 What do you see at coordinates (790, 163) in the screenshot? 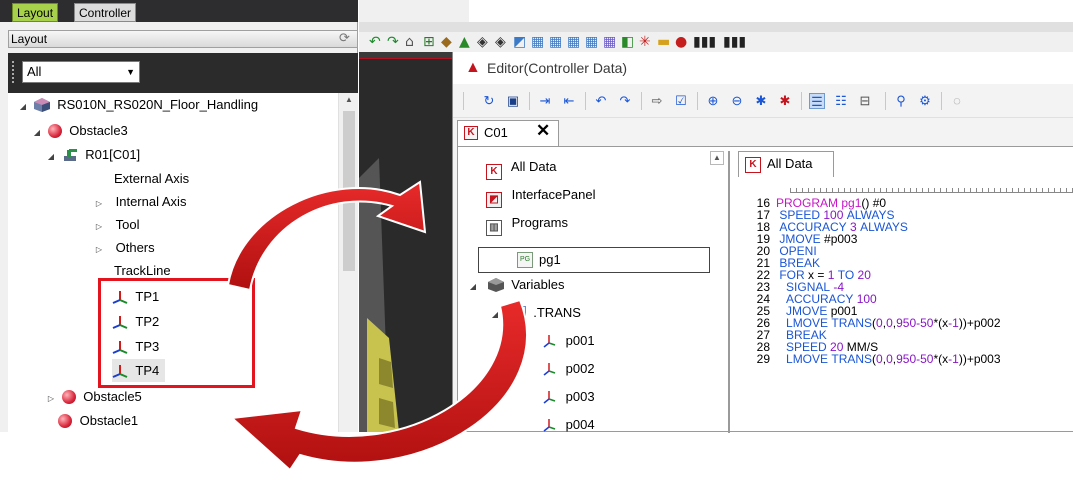
I see `tab-all-data-label: All Data` at bounding box center [790, 163].